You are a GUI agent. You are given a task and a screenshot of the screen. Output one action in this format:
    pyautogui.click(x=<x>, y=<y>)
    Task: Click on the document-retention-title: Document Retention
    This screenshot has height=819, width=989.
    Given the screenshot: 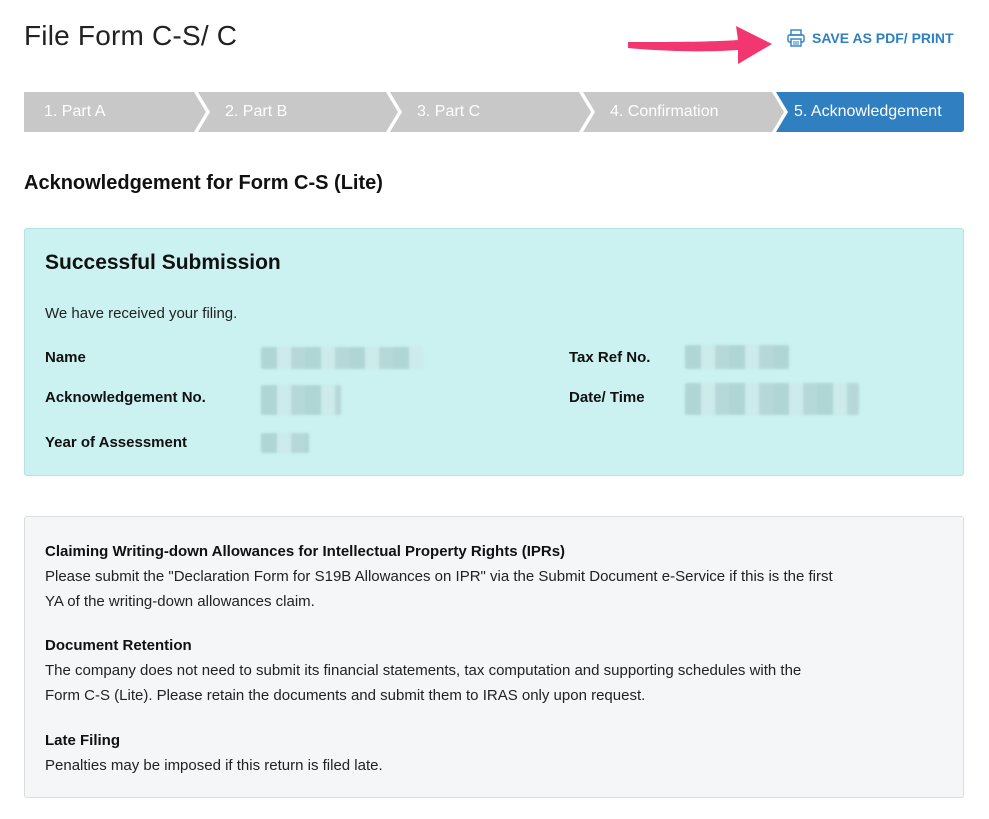 What is the action you would take?
    pyautogui.click(x=118, y=645)
    